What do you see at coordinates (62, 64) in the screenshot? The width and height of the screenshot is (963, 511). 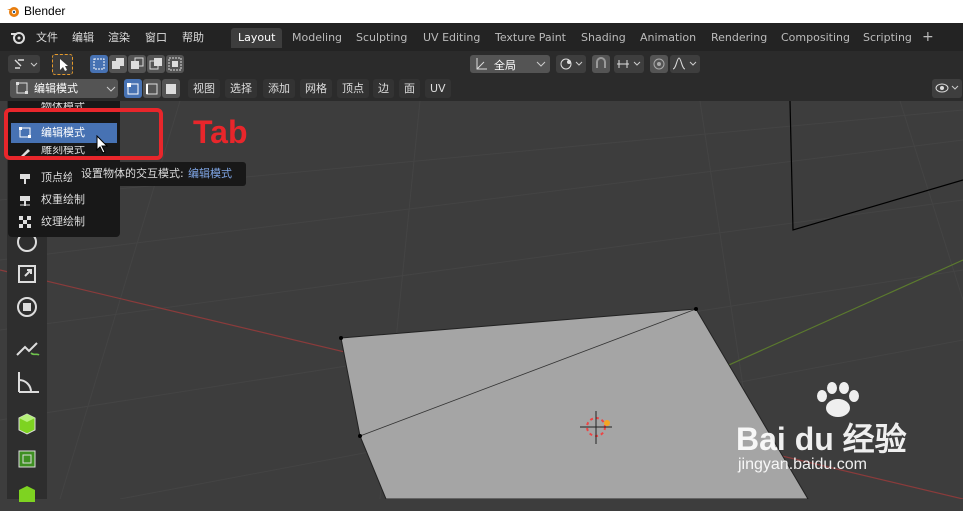 I see `select-tool-button` at bounding box center [62, 64].